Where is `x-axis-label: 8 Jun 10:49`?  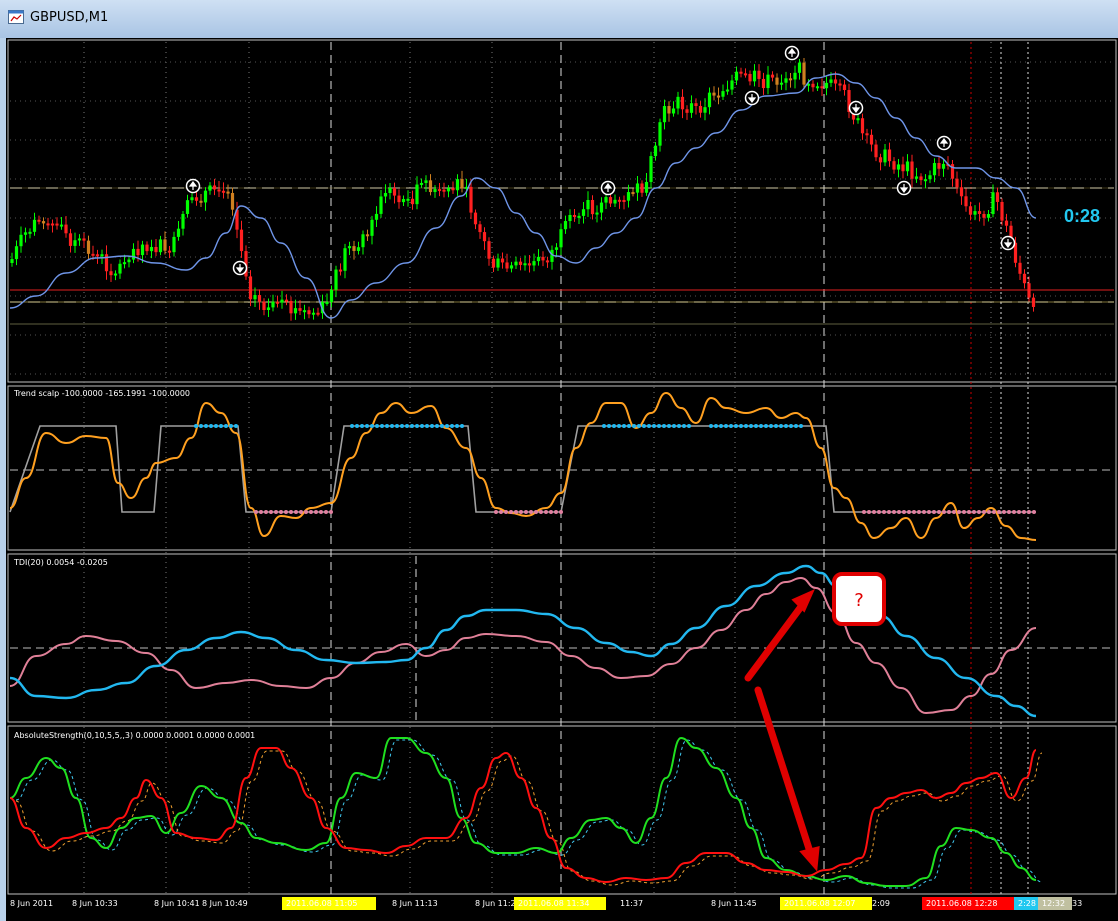
x-axis-label: 8 Jun 10:49 is located at coordinates (225, 903).